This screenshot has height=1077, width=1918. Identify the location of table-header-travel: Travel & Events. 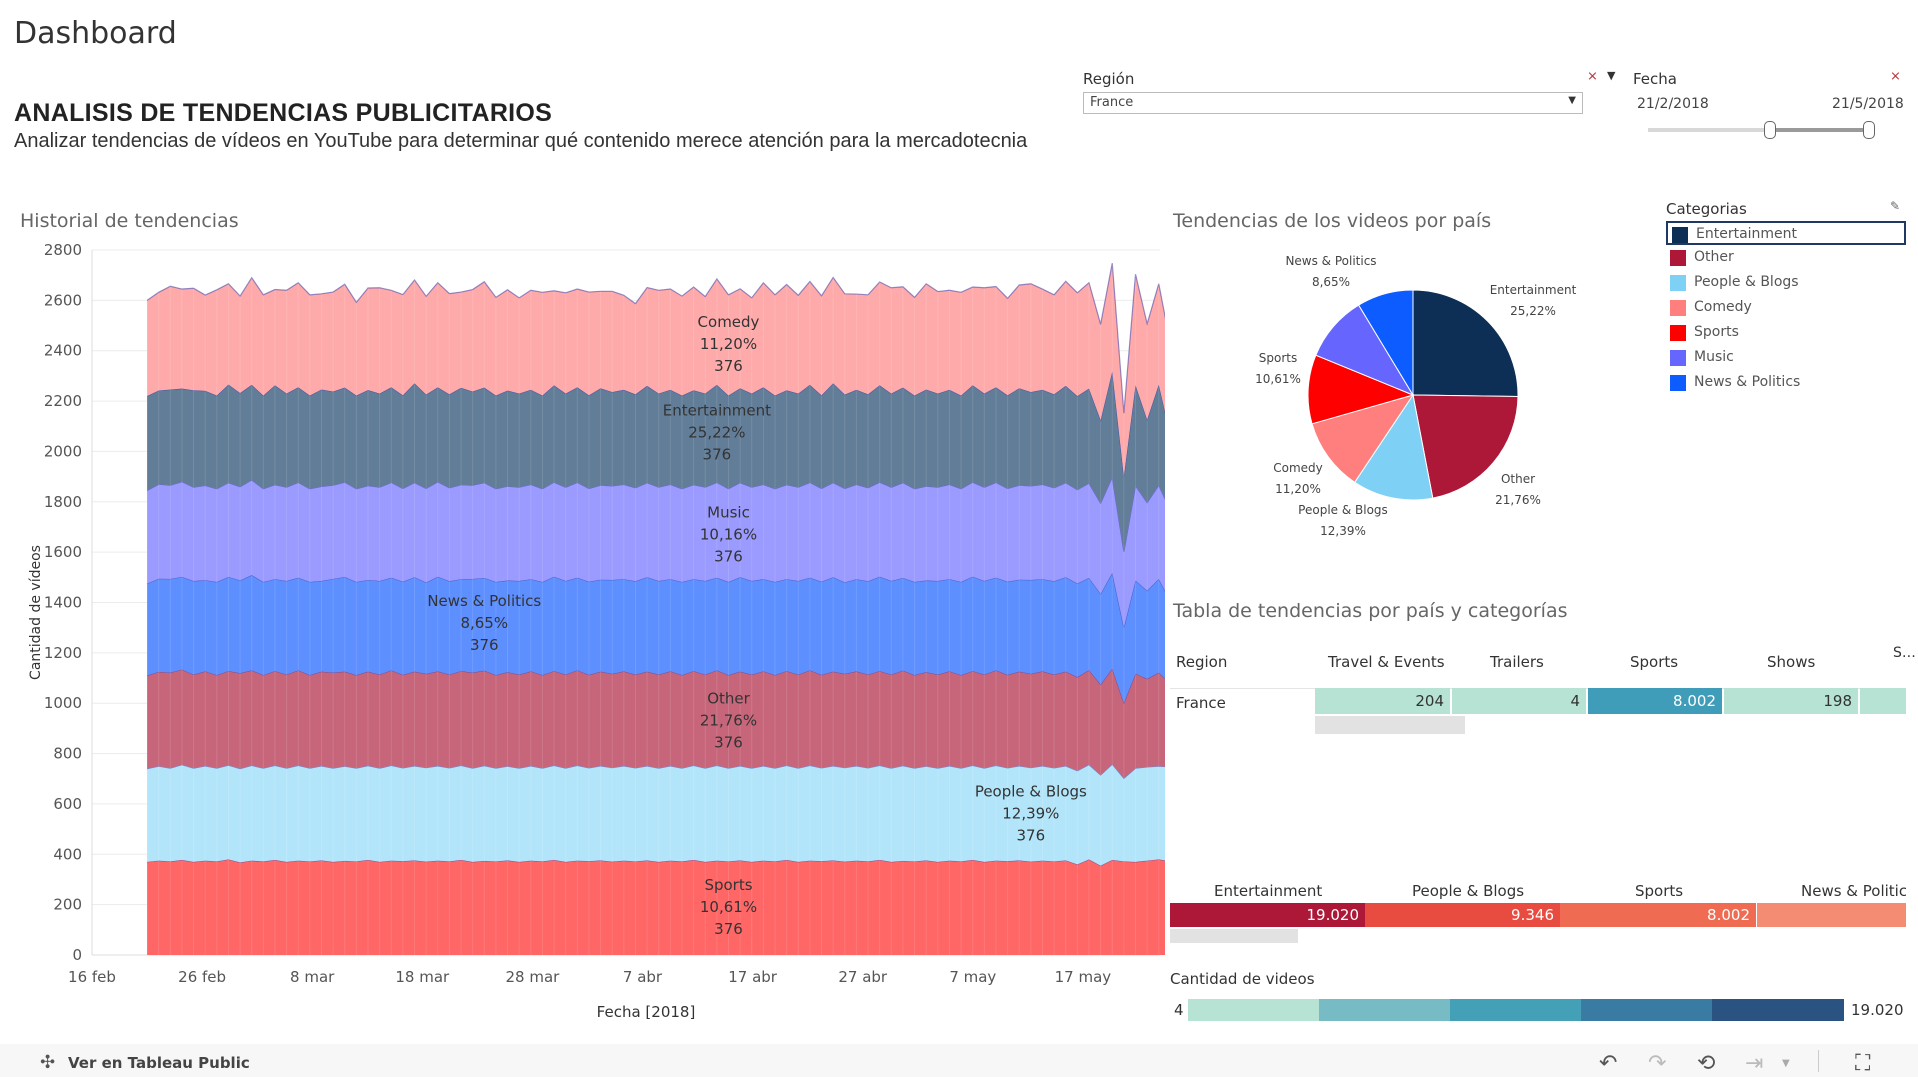
(1386, 662).